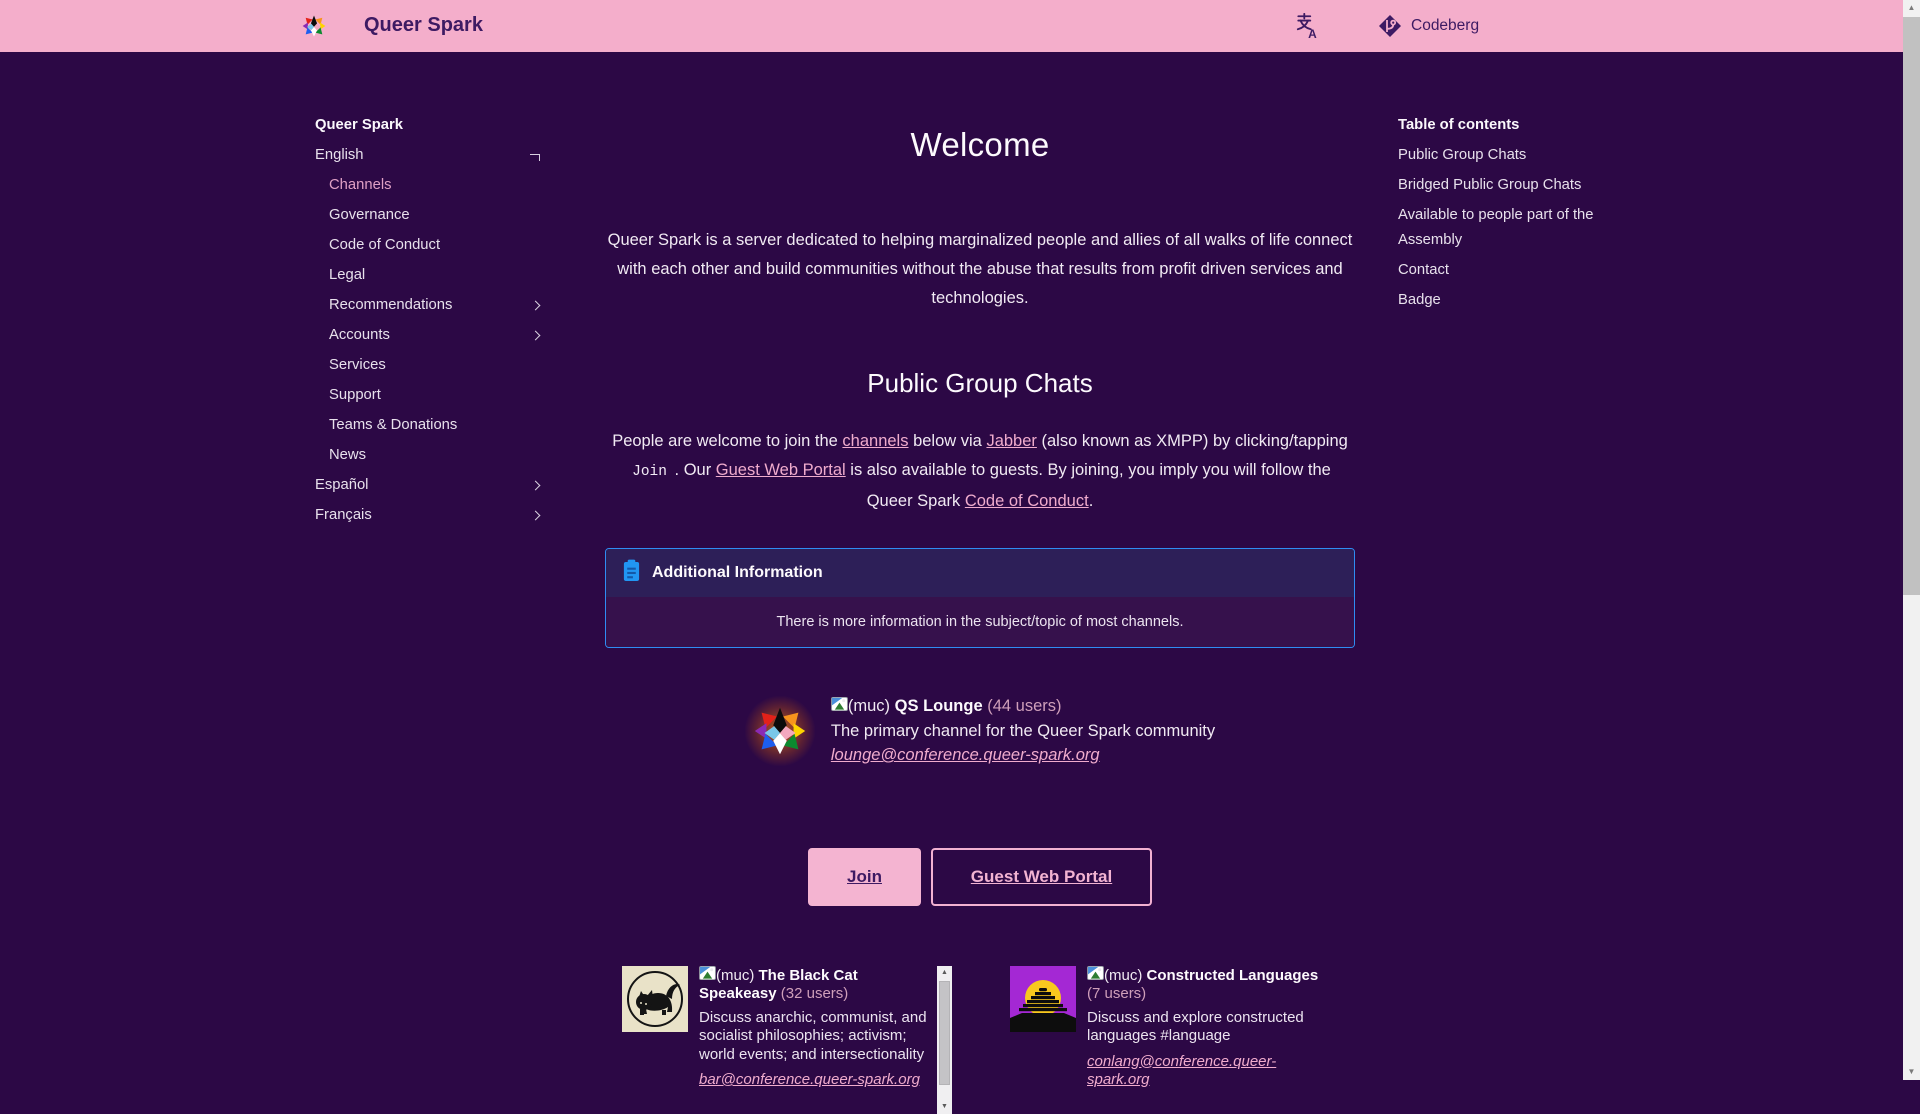 This screenshot has height=1114, width=1920. I want to click on card-scrollbar: ▲ ▼, so click(944, 1039).